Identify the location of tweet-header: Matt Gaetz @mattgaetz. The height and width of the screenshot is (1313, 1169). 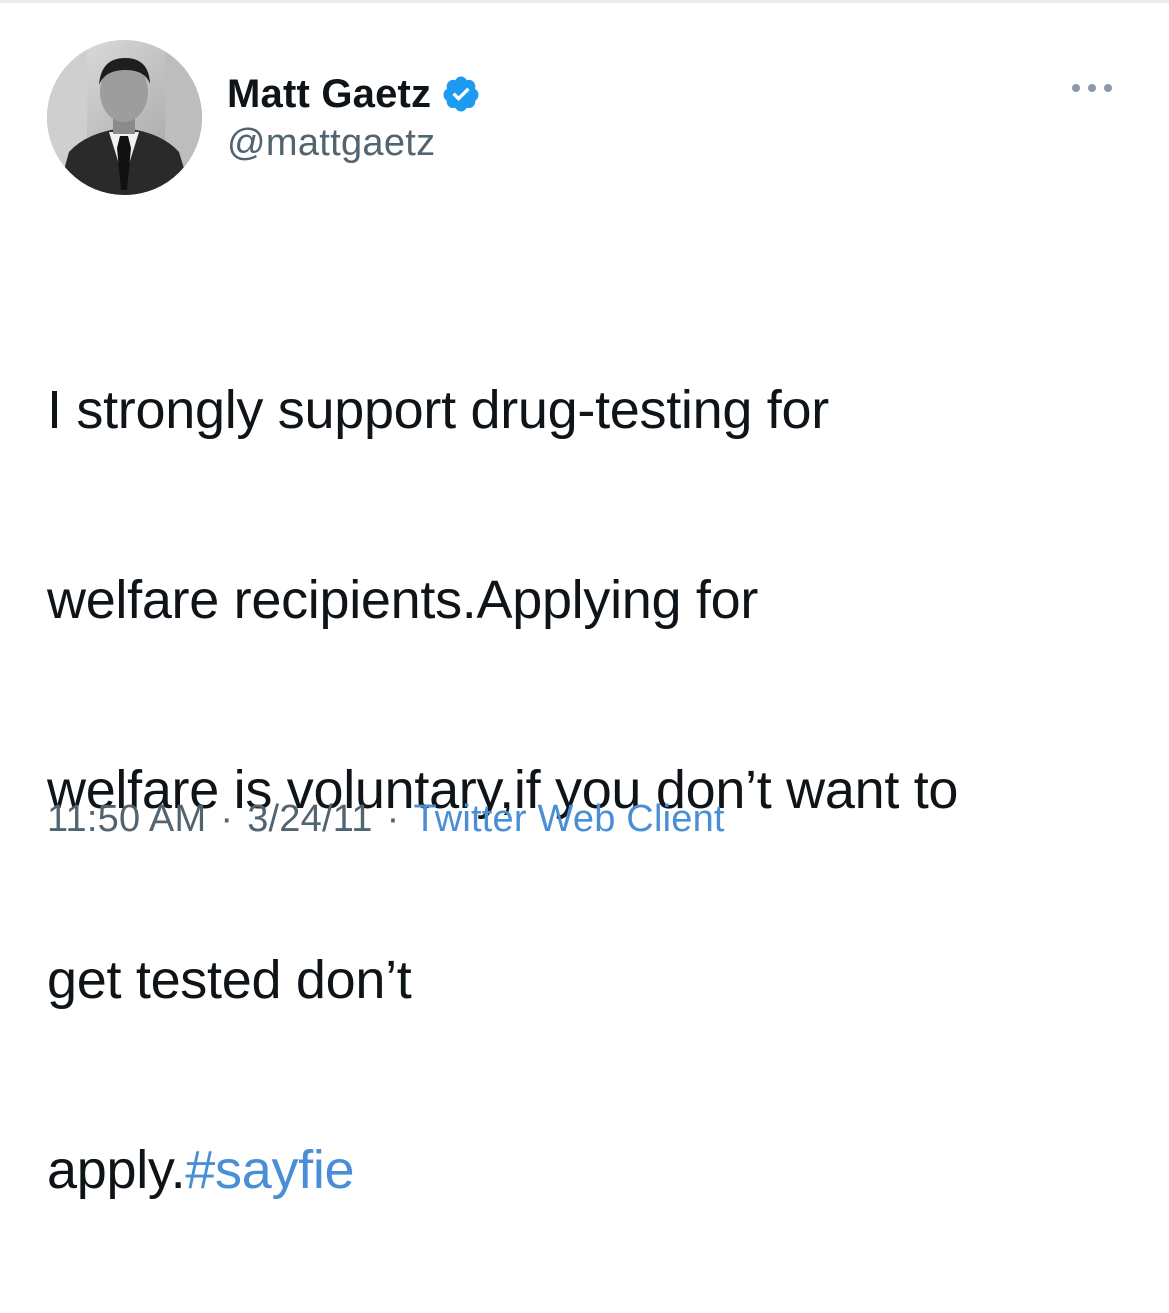
(587, 120).